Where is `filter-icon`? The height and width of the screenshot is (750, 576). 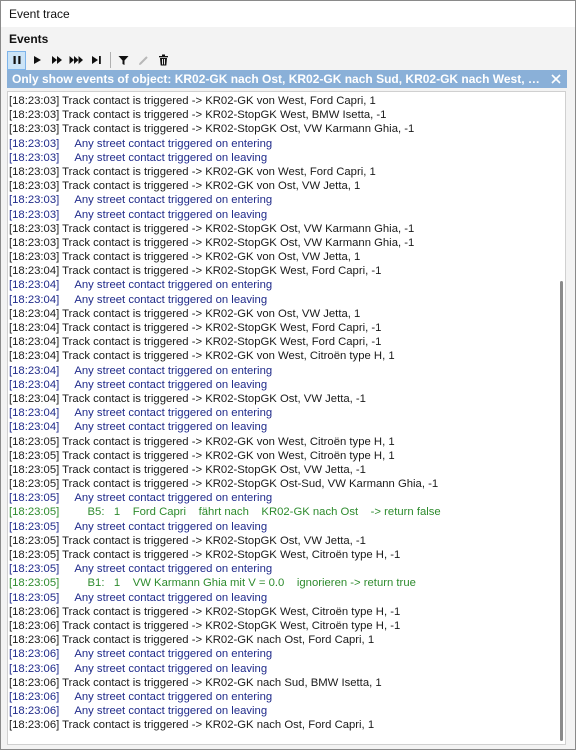
filter-icon is located at coordinates (123, 60).